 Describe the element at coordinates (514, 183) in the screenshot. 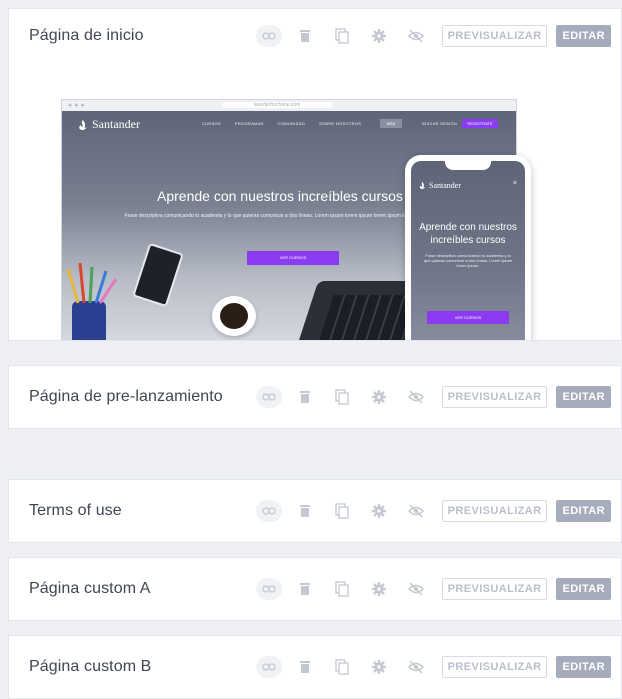

I see `close-icon: ×` at that location.